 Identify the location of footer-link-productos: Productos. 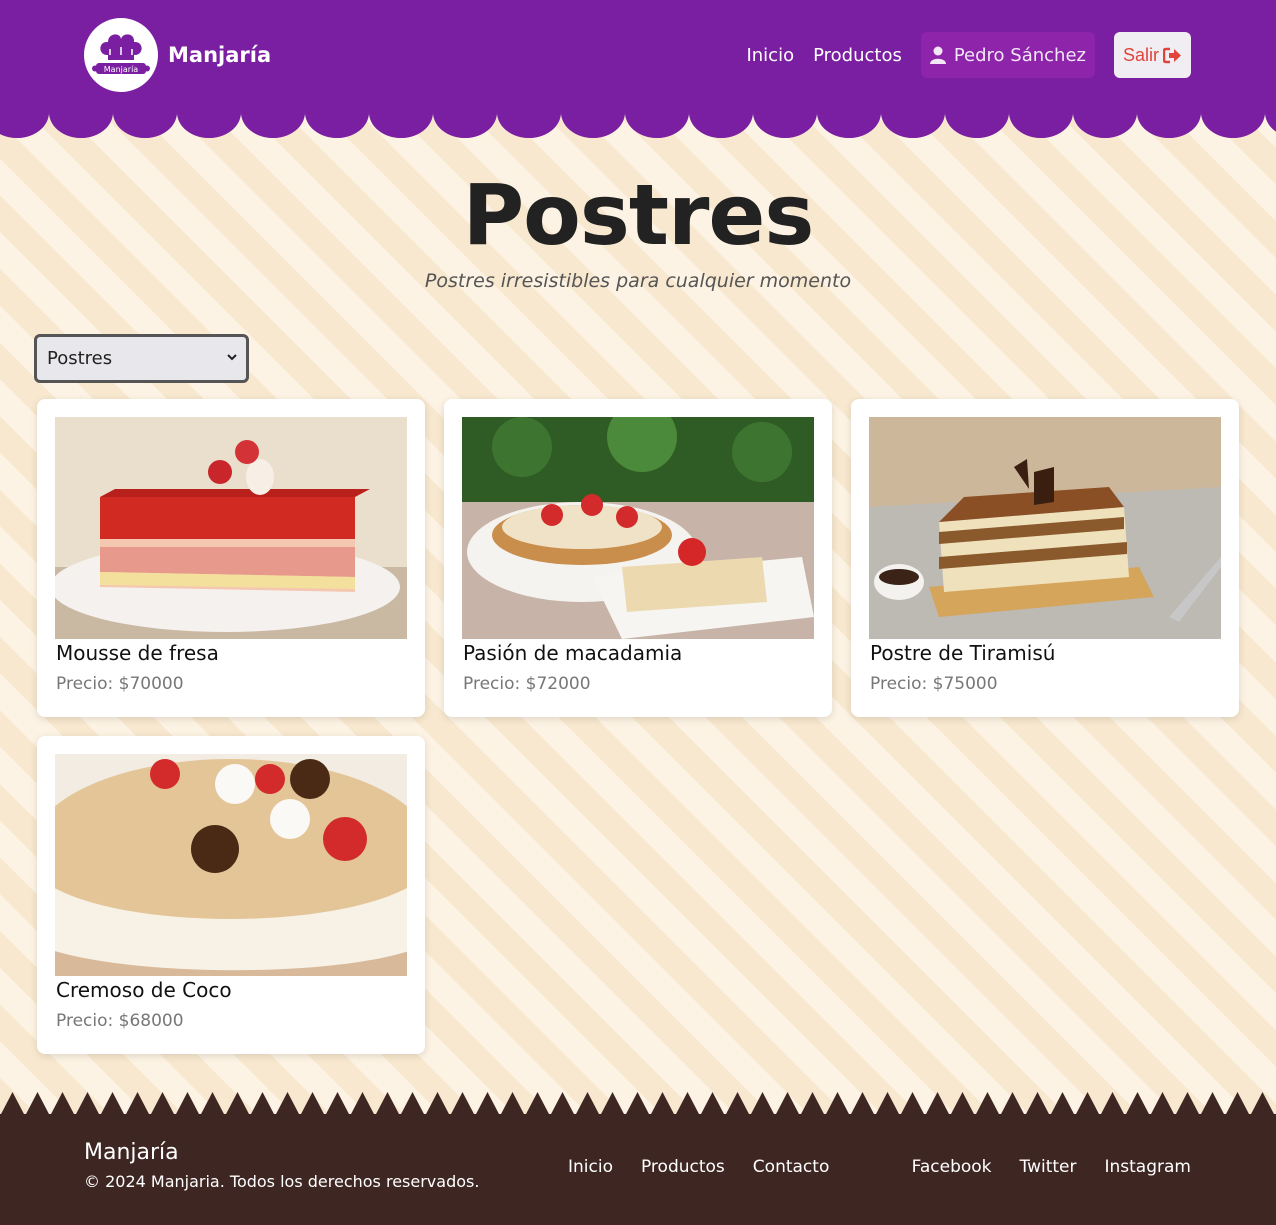
(683, 1167).